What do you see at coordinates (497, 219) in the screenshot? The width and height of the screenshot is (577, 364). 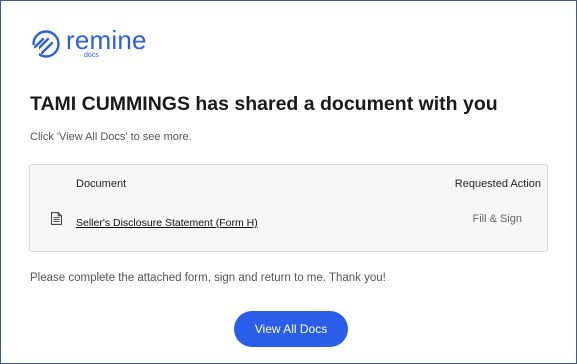 I see `requested-action-value: Fill & Sign` at bounding box center [497, 219].